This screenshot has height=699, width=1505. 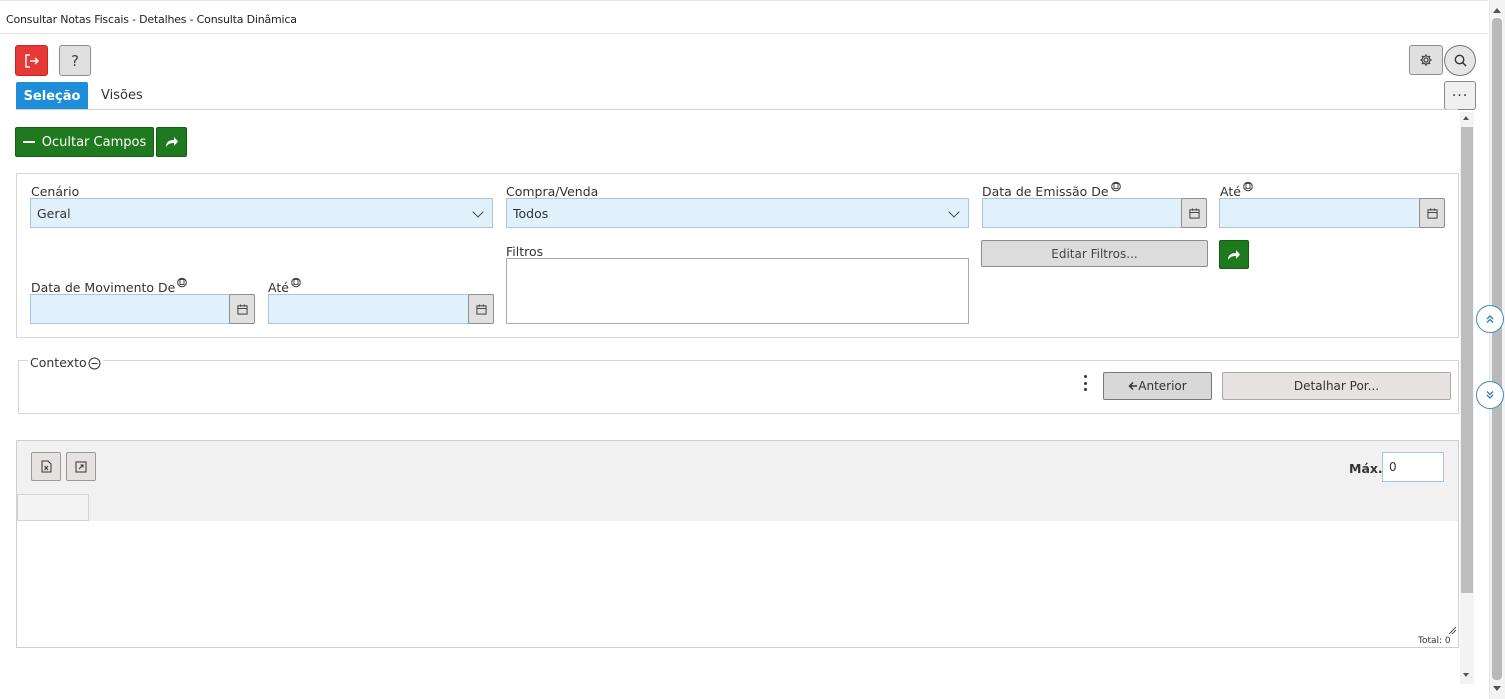 I want to click on arrow-left-icon, so click(x=1133, y=386).